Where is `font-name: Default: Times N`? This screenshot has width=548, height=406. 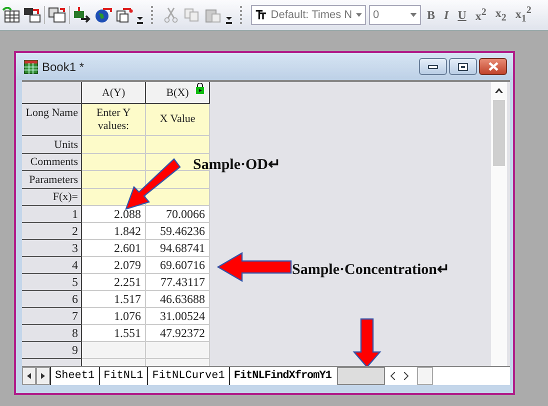
font-name: Default: Times N is located at coordinates (311, 15).